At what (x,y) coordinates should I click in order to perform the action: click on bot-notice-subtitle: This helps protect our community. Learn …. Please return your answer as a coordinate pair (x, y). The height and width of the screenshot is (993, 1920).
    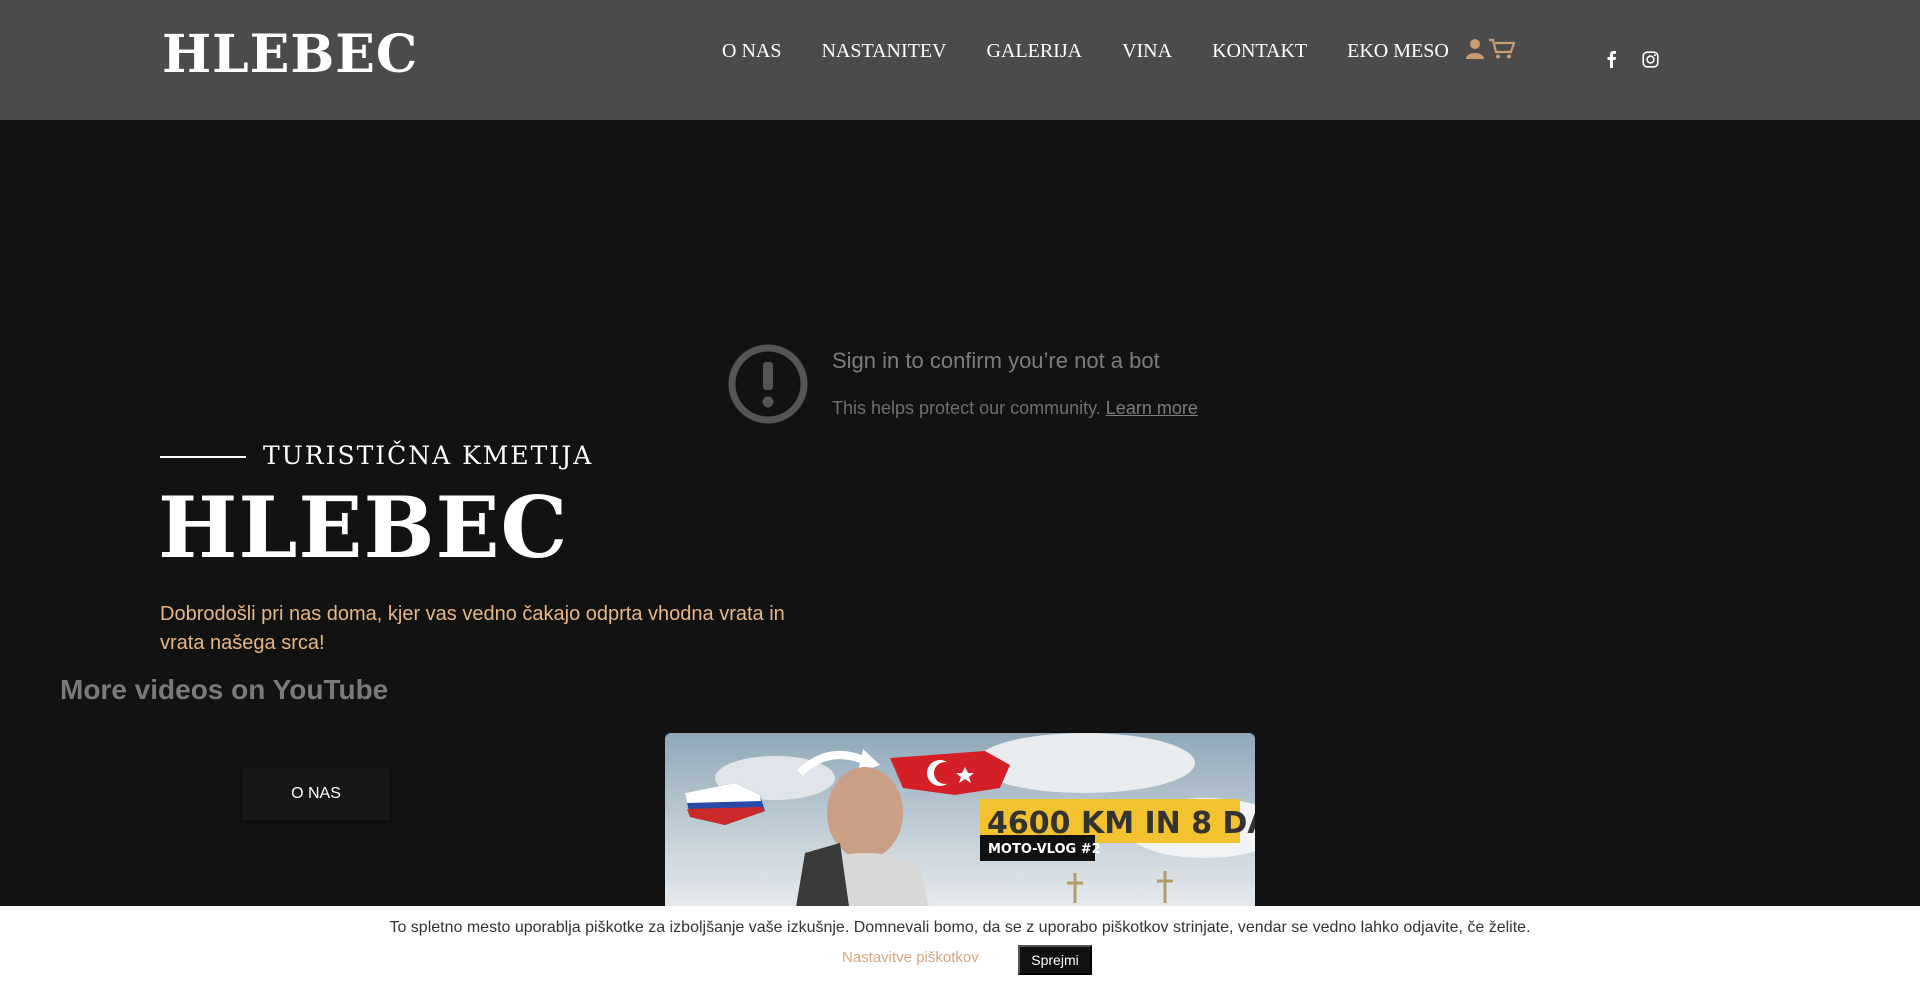
    Looking at the image, I should click on (1015, 408).